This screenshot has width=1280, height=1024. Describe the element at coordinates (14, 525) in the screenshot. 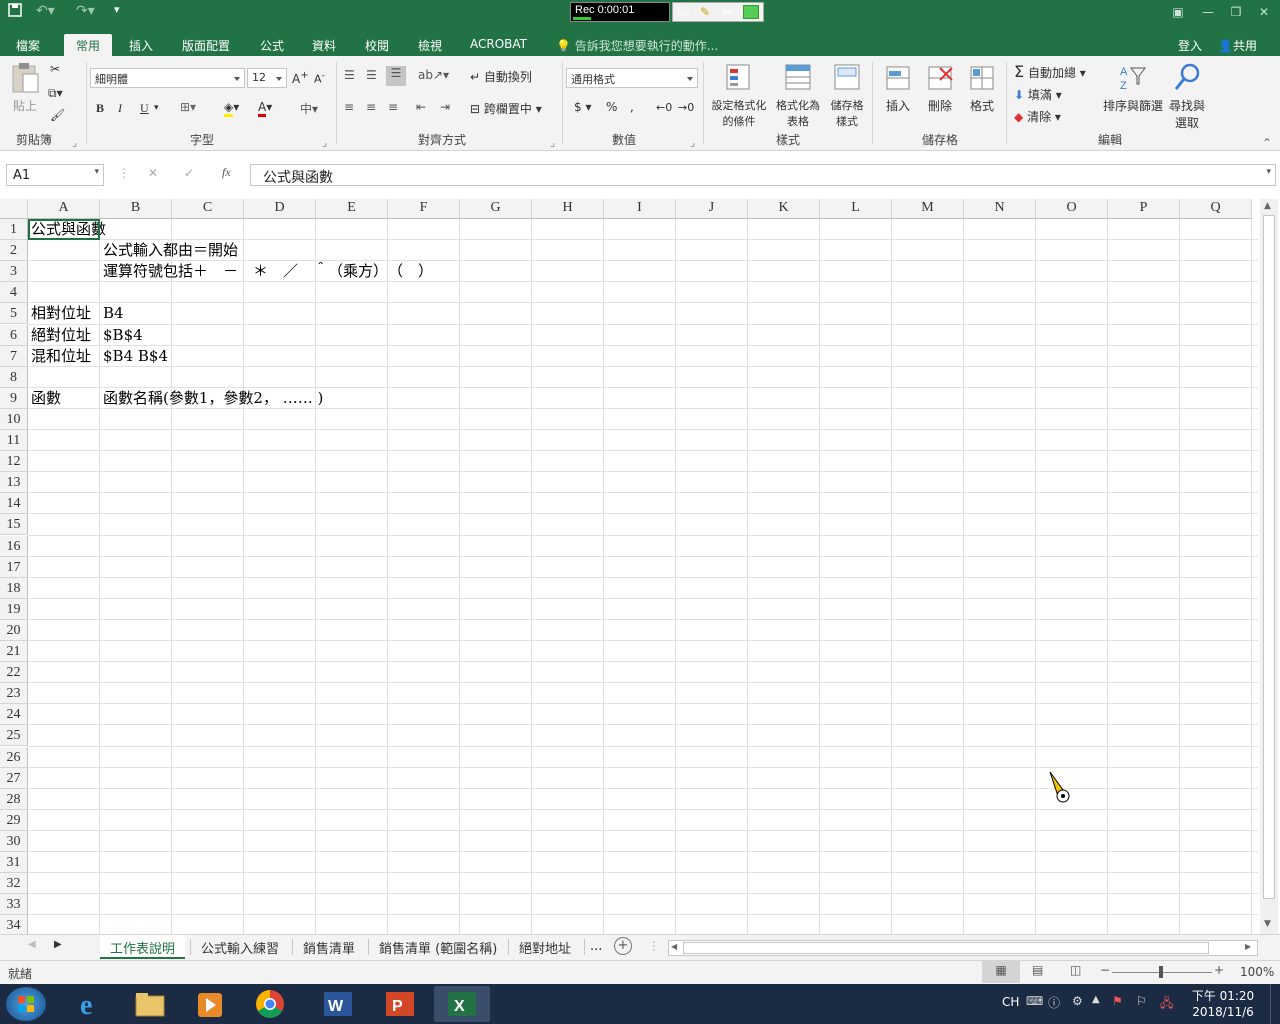

I see `row-header-15: 15` at that location.